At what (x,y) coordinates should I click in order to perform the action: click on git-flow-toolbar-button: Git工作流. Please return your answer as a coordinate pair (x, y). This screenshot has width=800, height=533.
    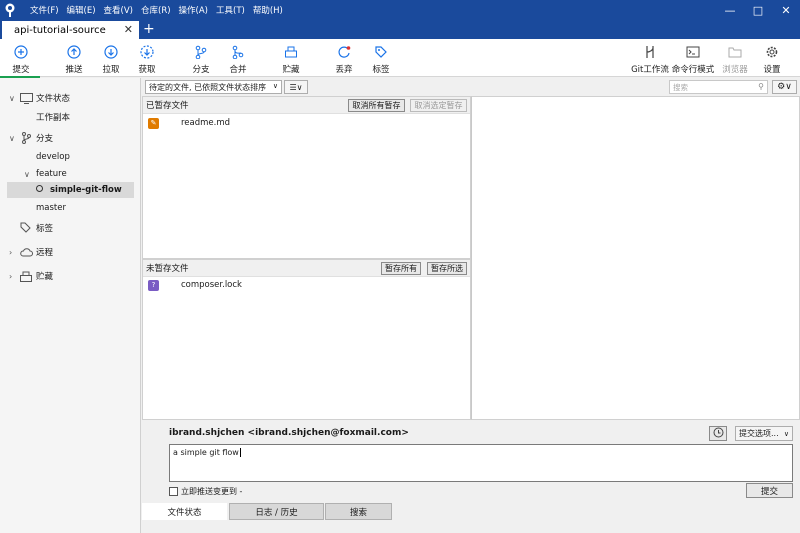
    Looking at the image, I should click on (650, 58).